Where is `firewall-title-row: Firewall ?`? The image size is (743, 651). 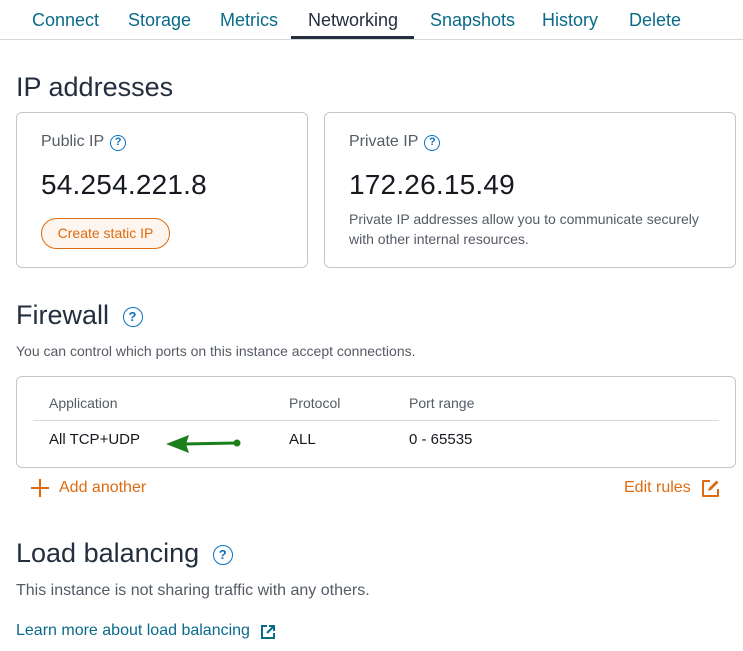
firewall-title-row: Firewall ? is located at coordinates (79, 315).